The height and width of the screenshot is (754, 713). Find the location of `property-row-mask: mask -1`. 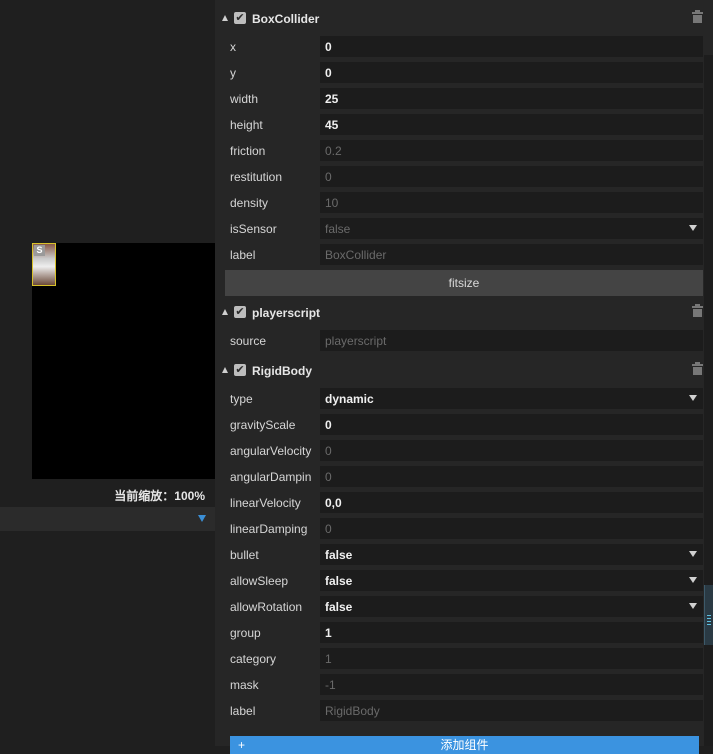

property-row-mask: mask -1 is located at coordinates (464, 685).